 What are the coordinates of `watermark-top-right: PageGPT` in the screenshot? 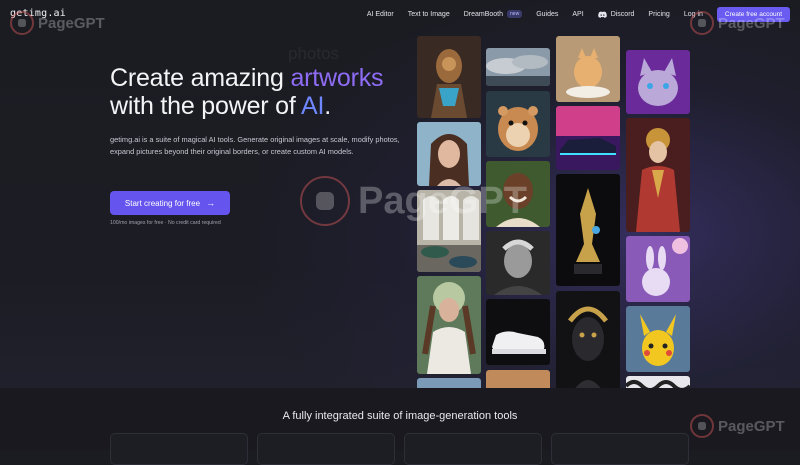 It's located at (737, 23).